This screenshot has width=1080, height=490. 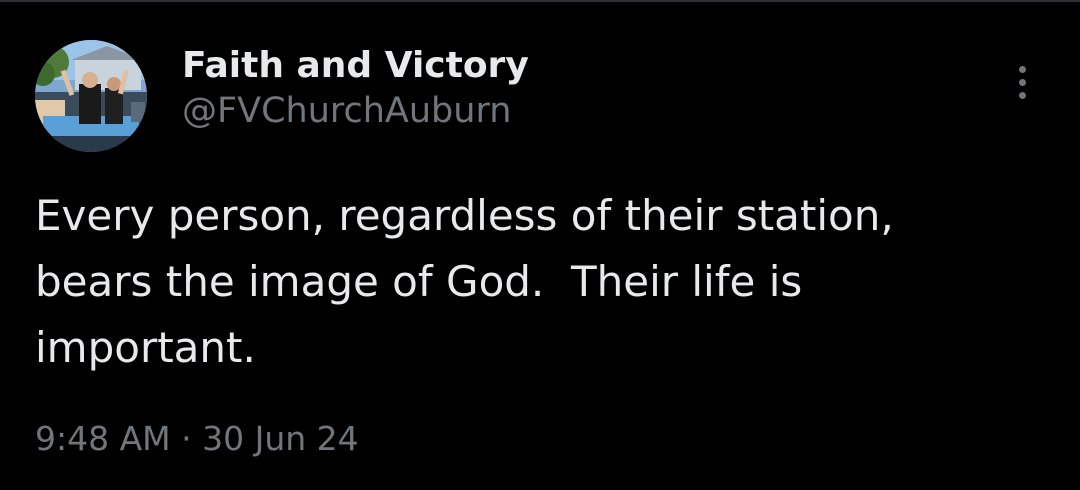 I want to click on author-names: Faith and Victory @FVChurchAuburn, so click(x=355, y=89).